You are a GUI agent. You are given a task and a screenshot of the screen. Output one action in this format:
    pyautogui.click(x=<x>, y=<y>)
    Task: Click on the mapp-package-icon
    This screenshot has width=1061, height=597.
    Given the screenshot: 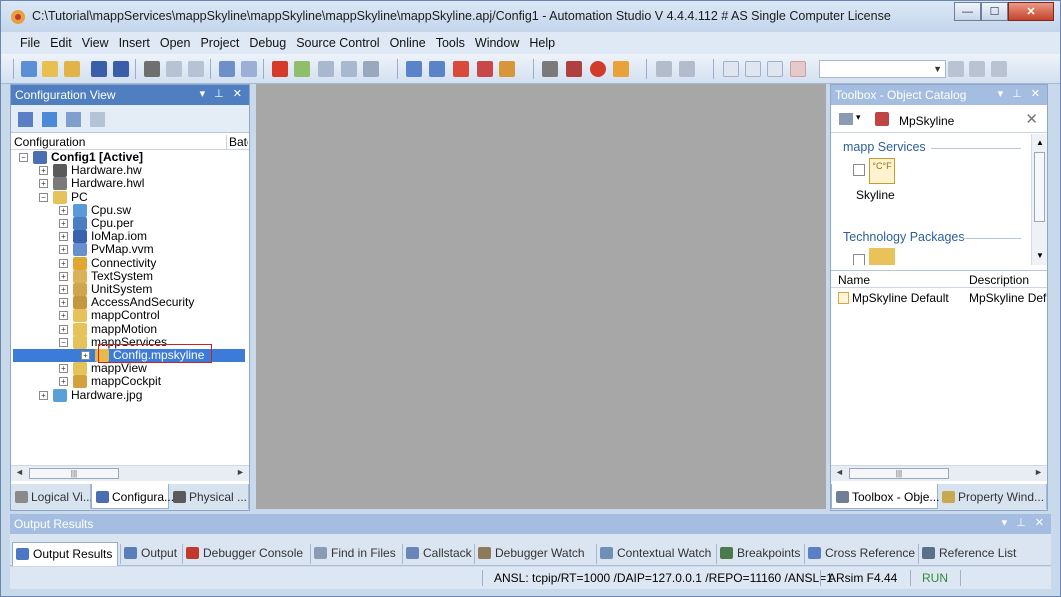 What is the action you would take?
    pyautogui.click(x=882, y=256)
    